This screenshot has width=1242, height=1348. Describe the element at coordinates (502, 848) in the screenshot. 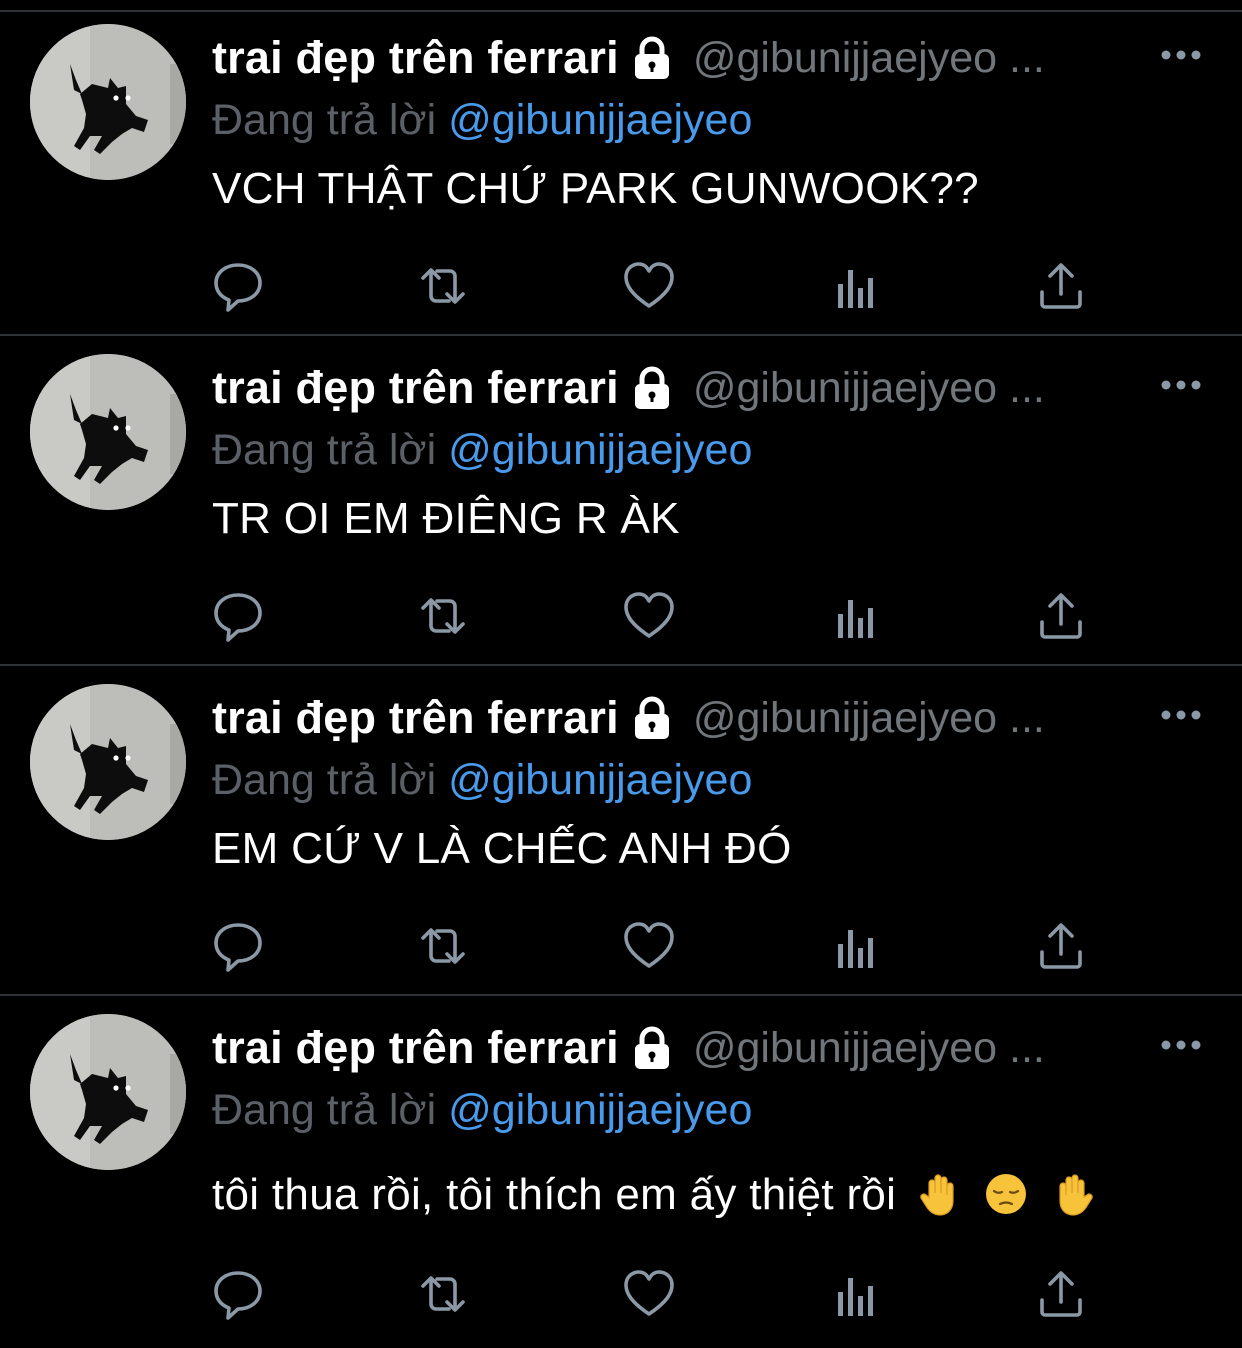

I see `tweet-text: EM CỨ V LÀ CHẾC ANH ĐÓ` at that location.